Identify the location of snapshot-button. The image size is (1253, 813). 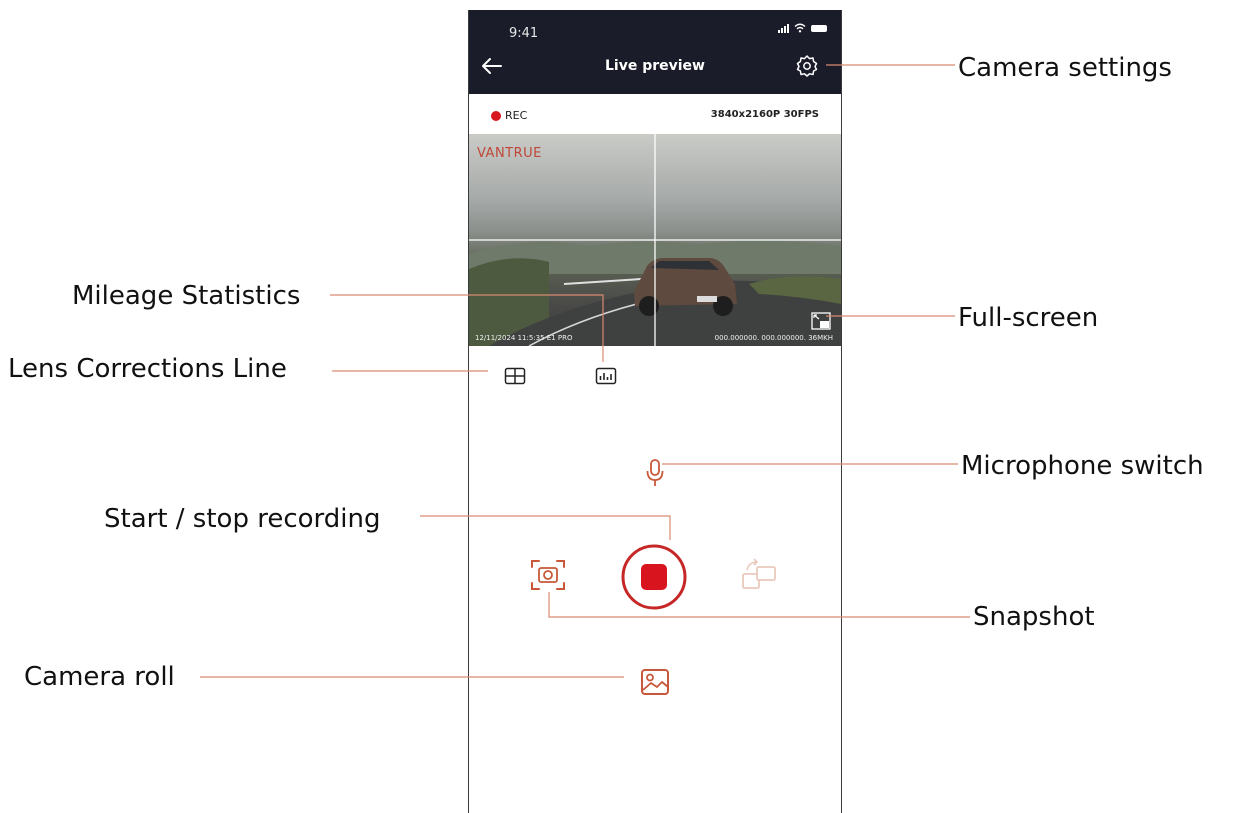
(548, 575).